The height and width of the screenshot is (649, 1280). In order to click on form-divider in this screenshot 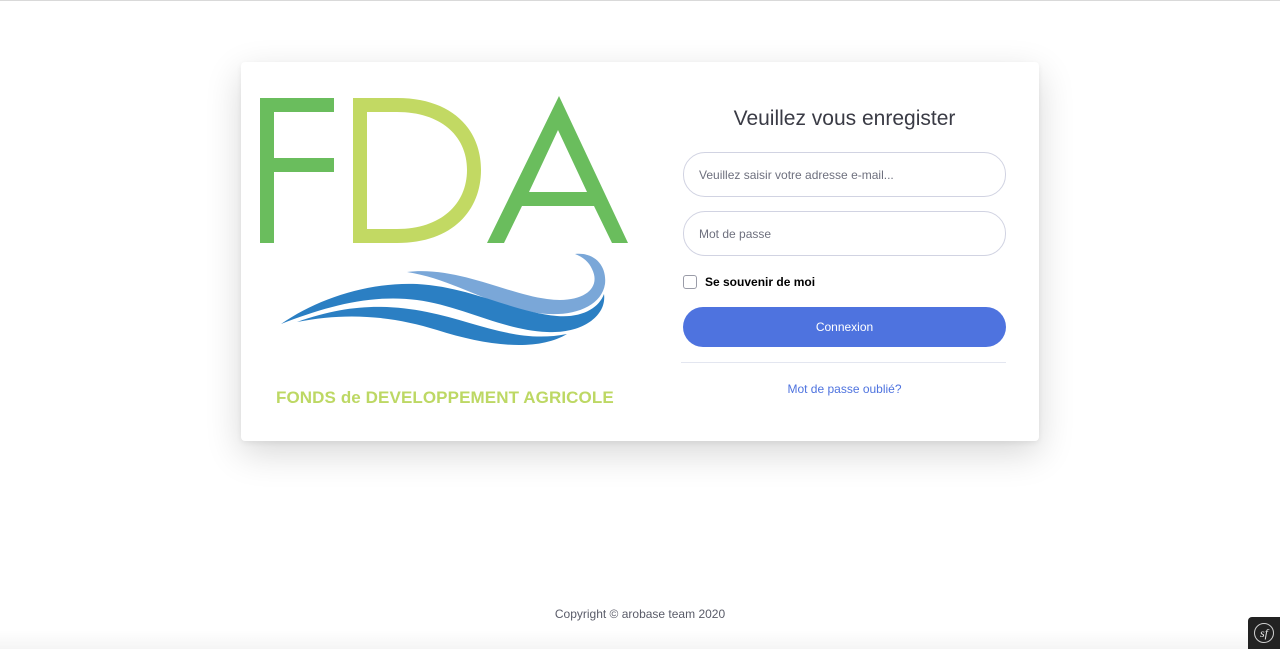, I will do `click(843, 362)`.